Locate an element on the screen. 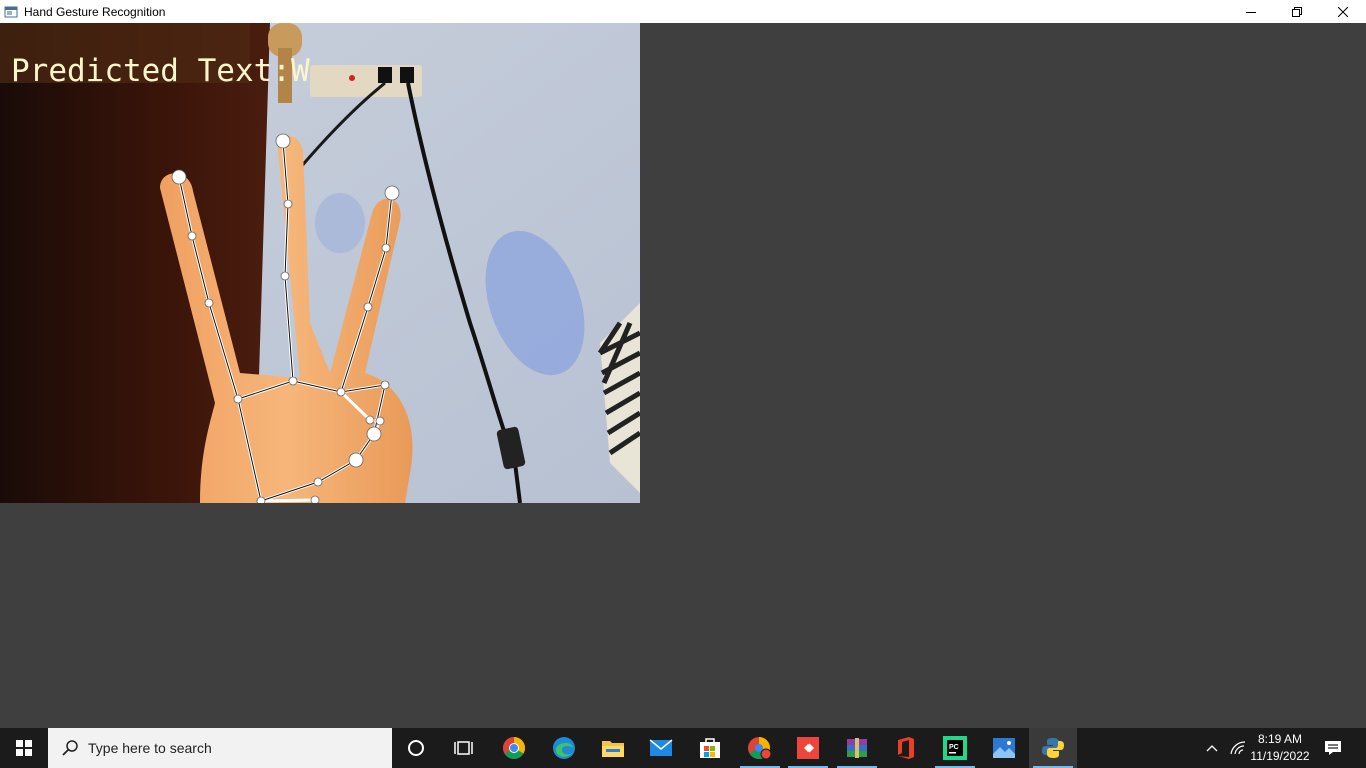 The height and width of the screenshot is (768, 1366). title-bar: Hand Gesture Recognition is located at coordinates (683, 11).